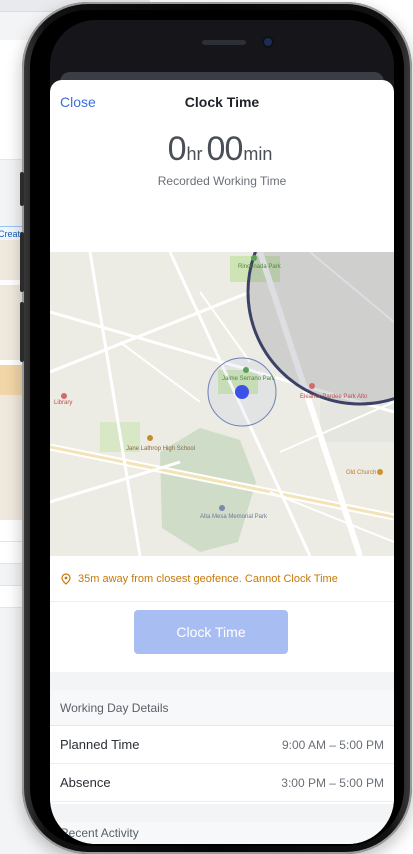 The height and width of the screenshot is (854, 413). I want to click on clinic-marker-icon, so click(312, 386).